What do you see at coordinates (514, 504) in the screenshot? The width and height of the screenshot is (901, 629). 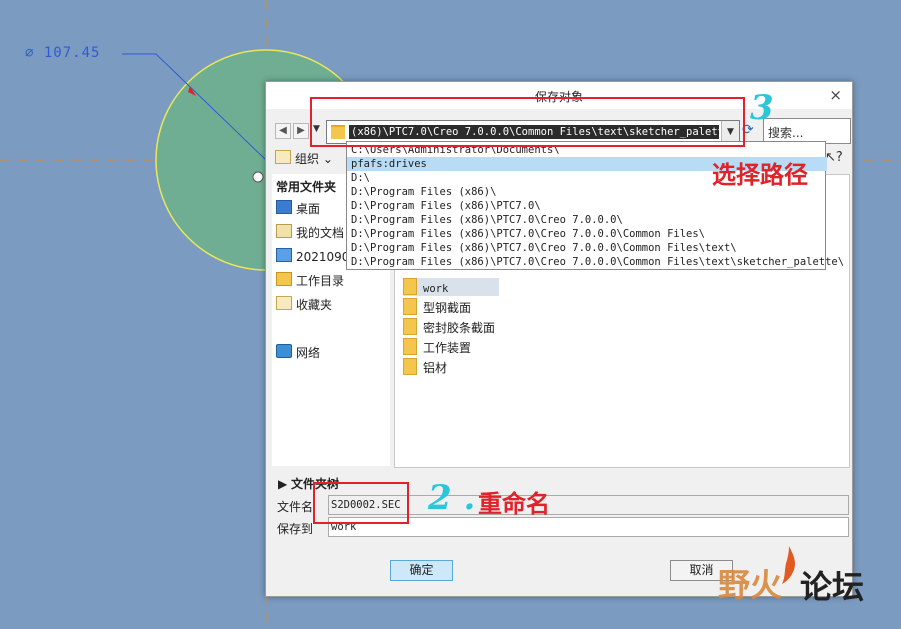 I see `annotation-rename: 重命名` at bounding box center [514, 504].